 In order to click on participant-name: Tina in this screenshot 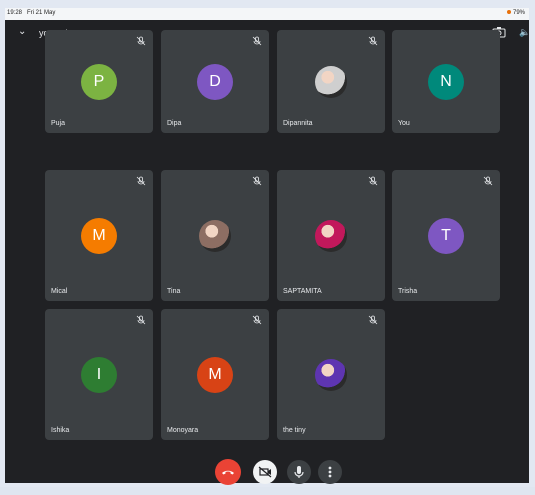, I will do `click(174, 291)`.